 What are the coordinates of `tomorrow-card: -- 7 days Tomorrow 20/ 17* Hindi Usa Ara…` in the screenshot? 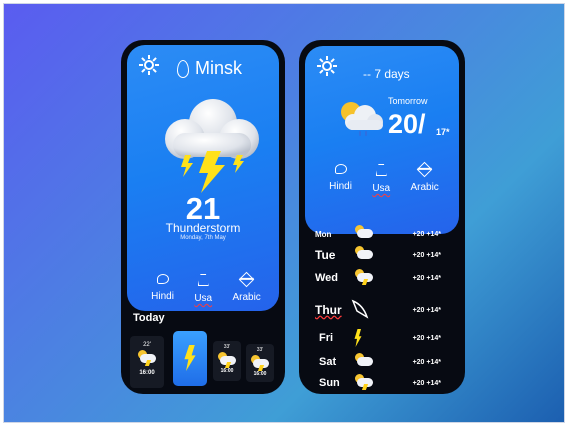 It's located at (382, 140).